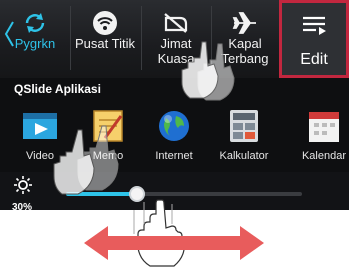  What do you see at coordinates (184, 194) in the screenshot?
I see `brightness-slider` at bounding box center [184, 194].